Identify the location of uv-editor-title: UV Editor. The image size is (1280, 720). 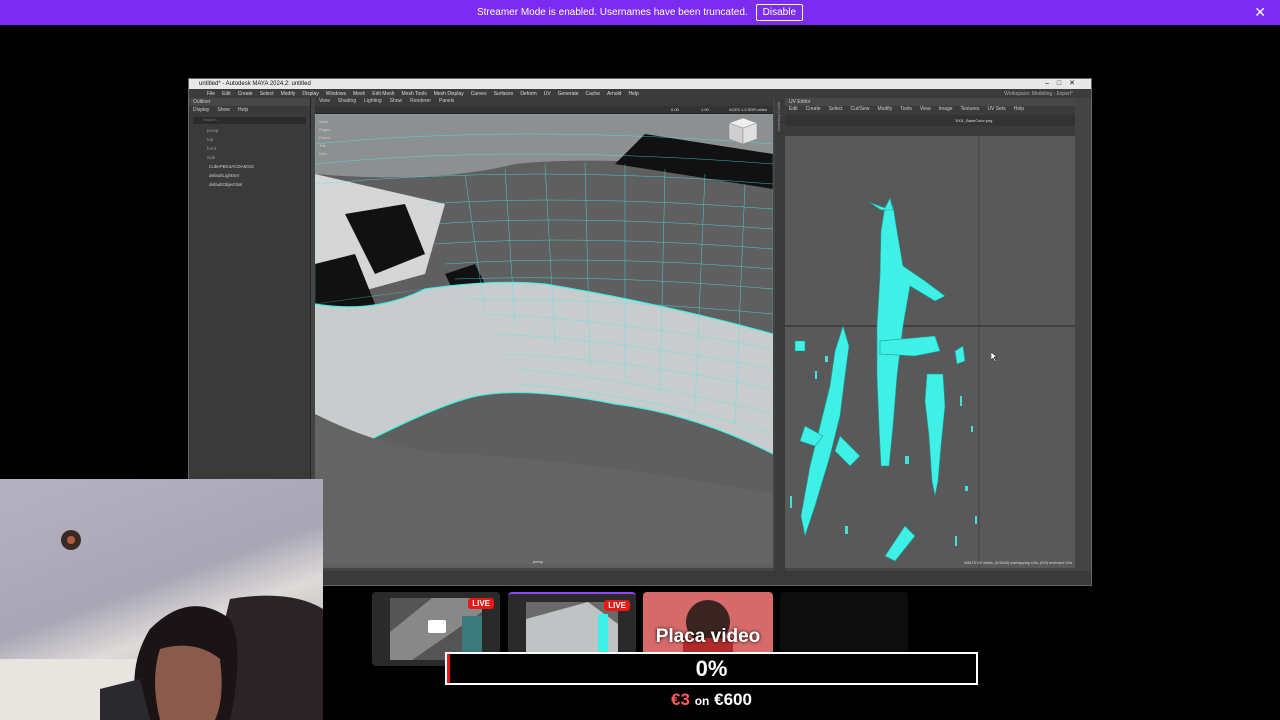
(930, 102).